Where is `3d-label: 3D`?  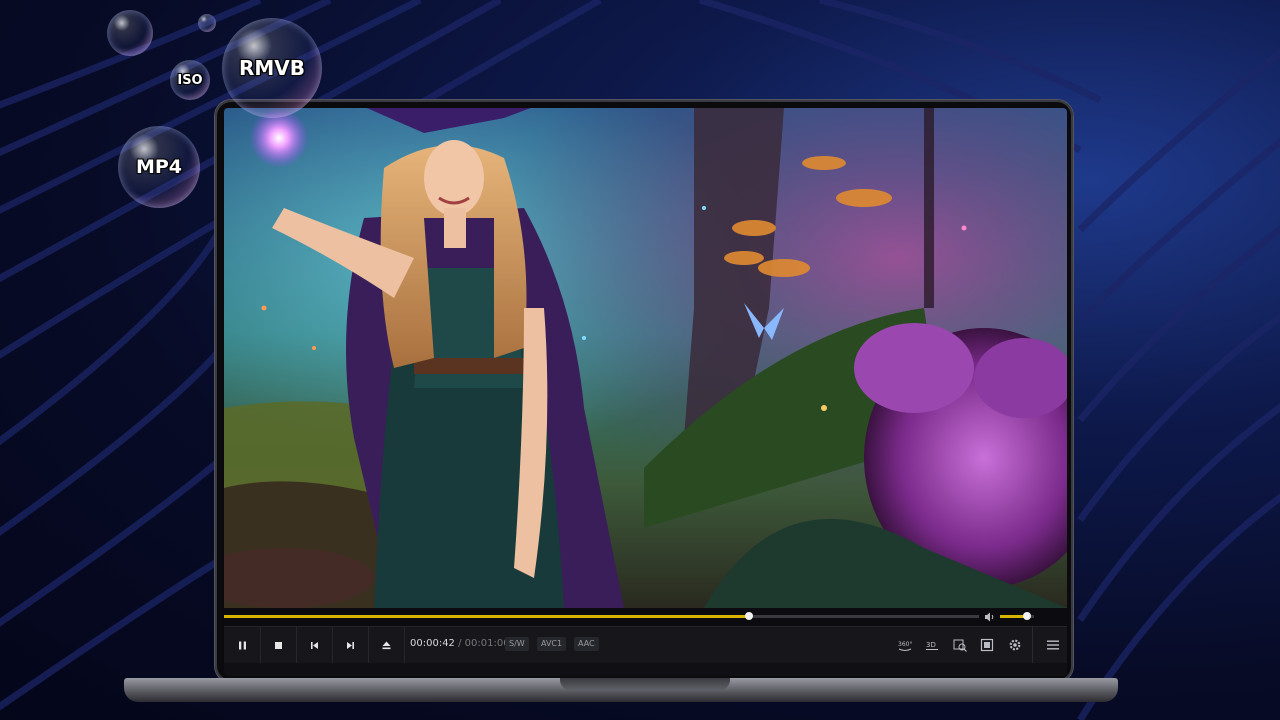
3d-label: 3D is located at coordinates (931, 645).